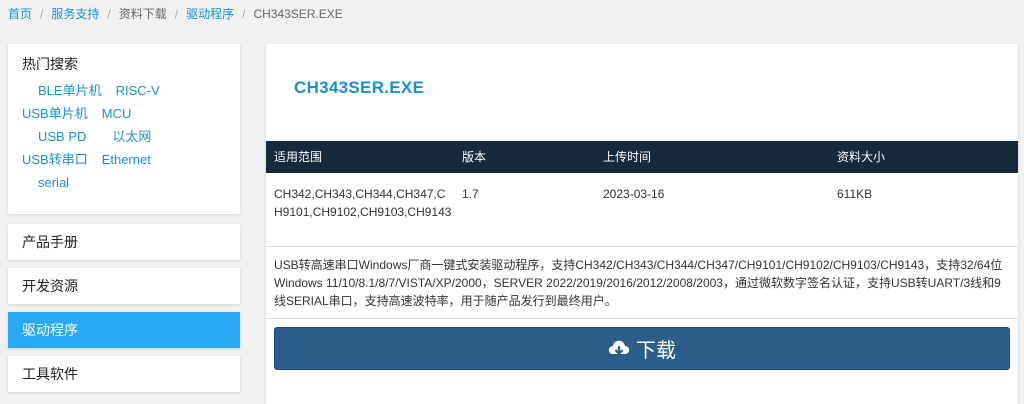 The image size is (1024, 404). What do you see at coordinates (62, 136) in the screenshot?
I see `hot-link-usb-pd: USB PD` at bounding box center [62, 136].